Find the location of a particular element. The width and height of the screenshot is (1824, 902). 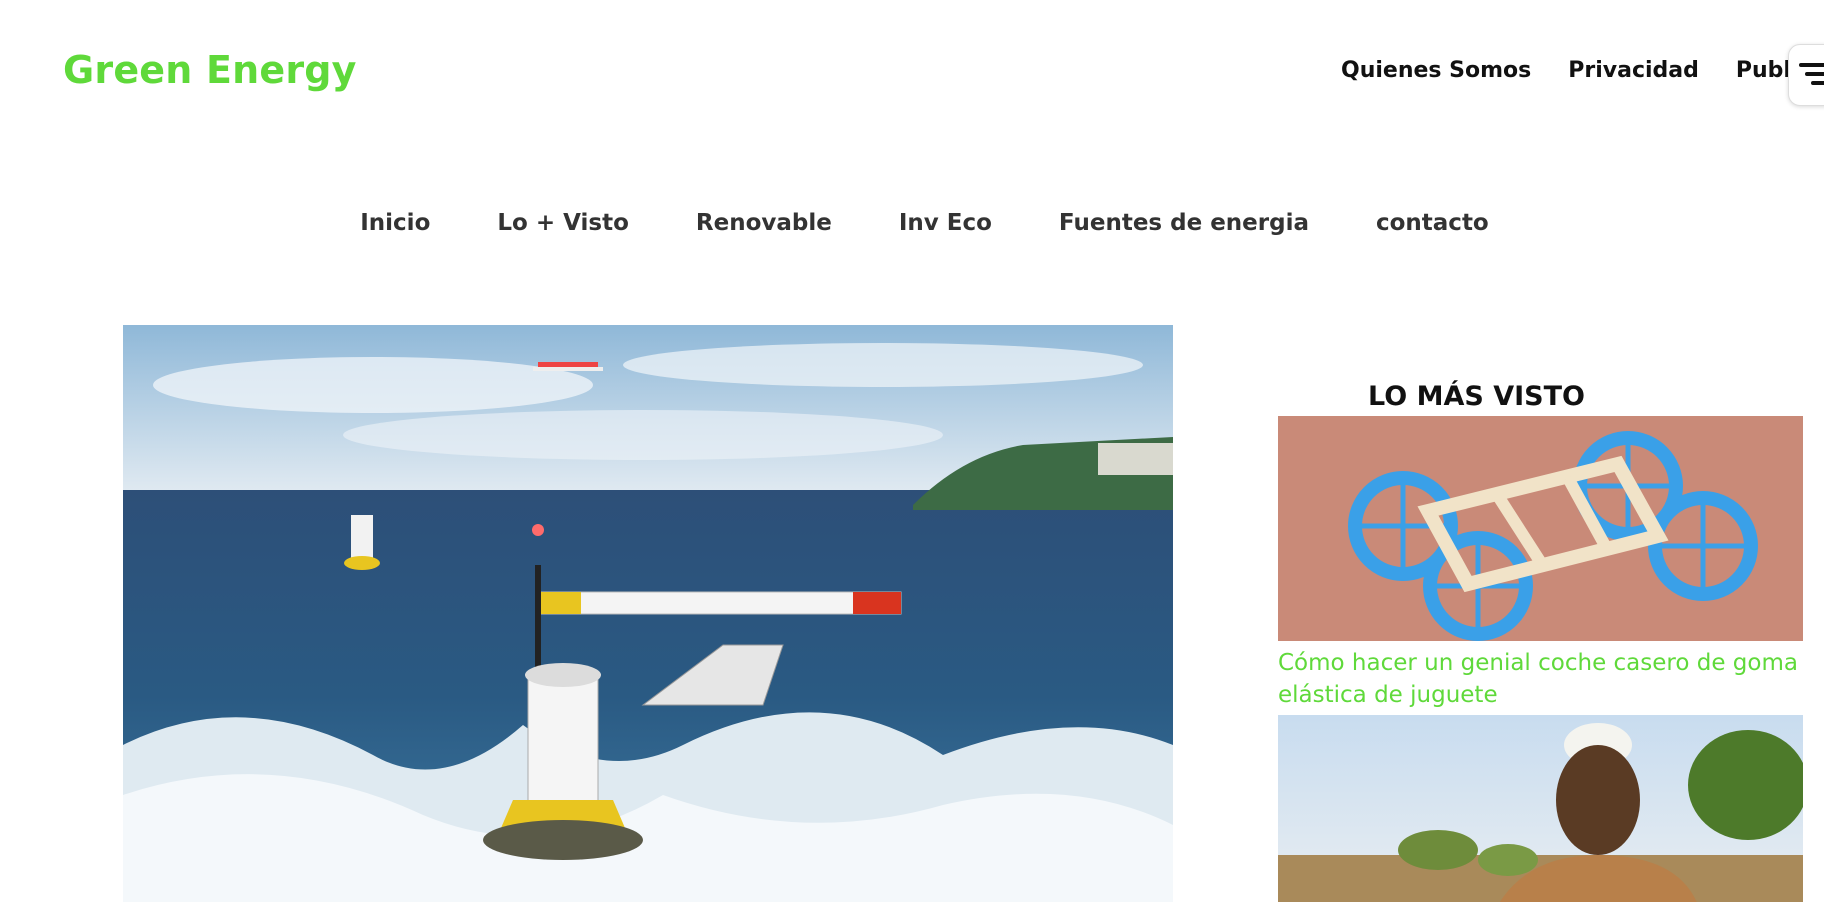

menu-toggle-button is located at coordinates (1806, 75).